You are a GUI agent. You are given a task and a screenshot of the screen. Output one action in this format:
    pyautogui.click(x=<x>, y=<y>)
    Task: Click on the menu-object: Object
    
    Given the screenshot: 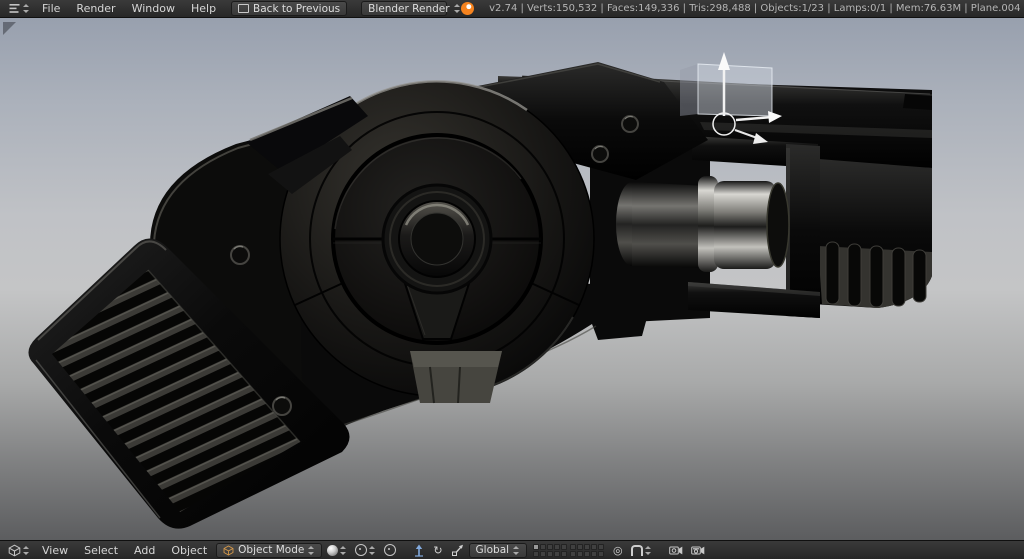 What is the action you would take?
    pyautogui.click(x=189, y=550)
    